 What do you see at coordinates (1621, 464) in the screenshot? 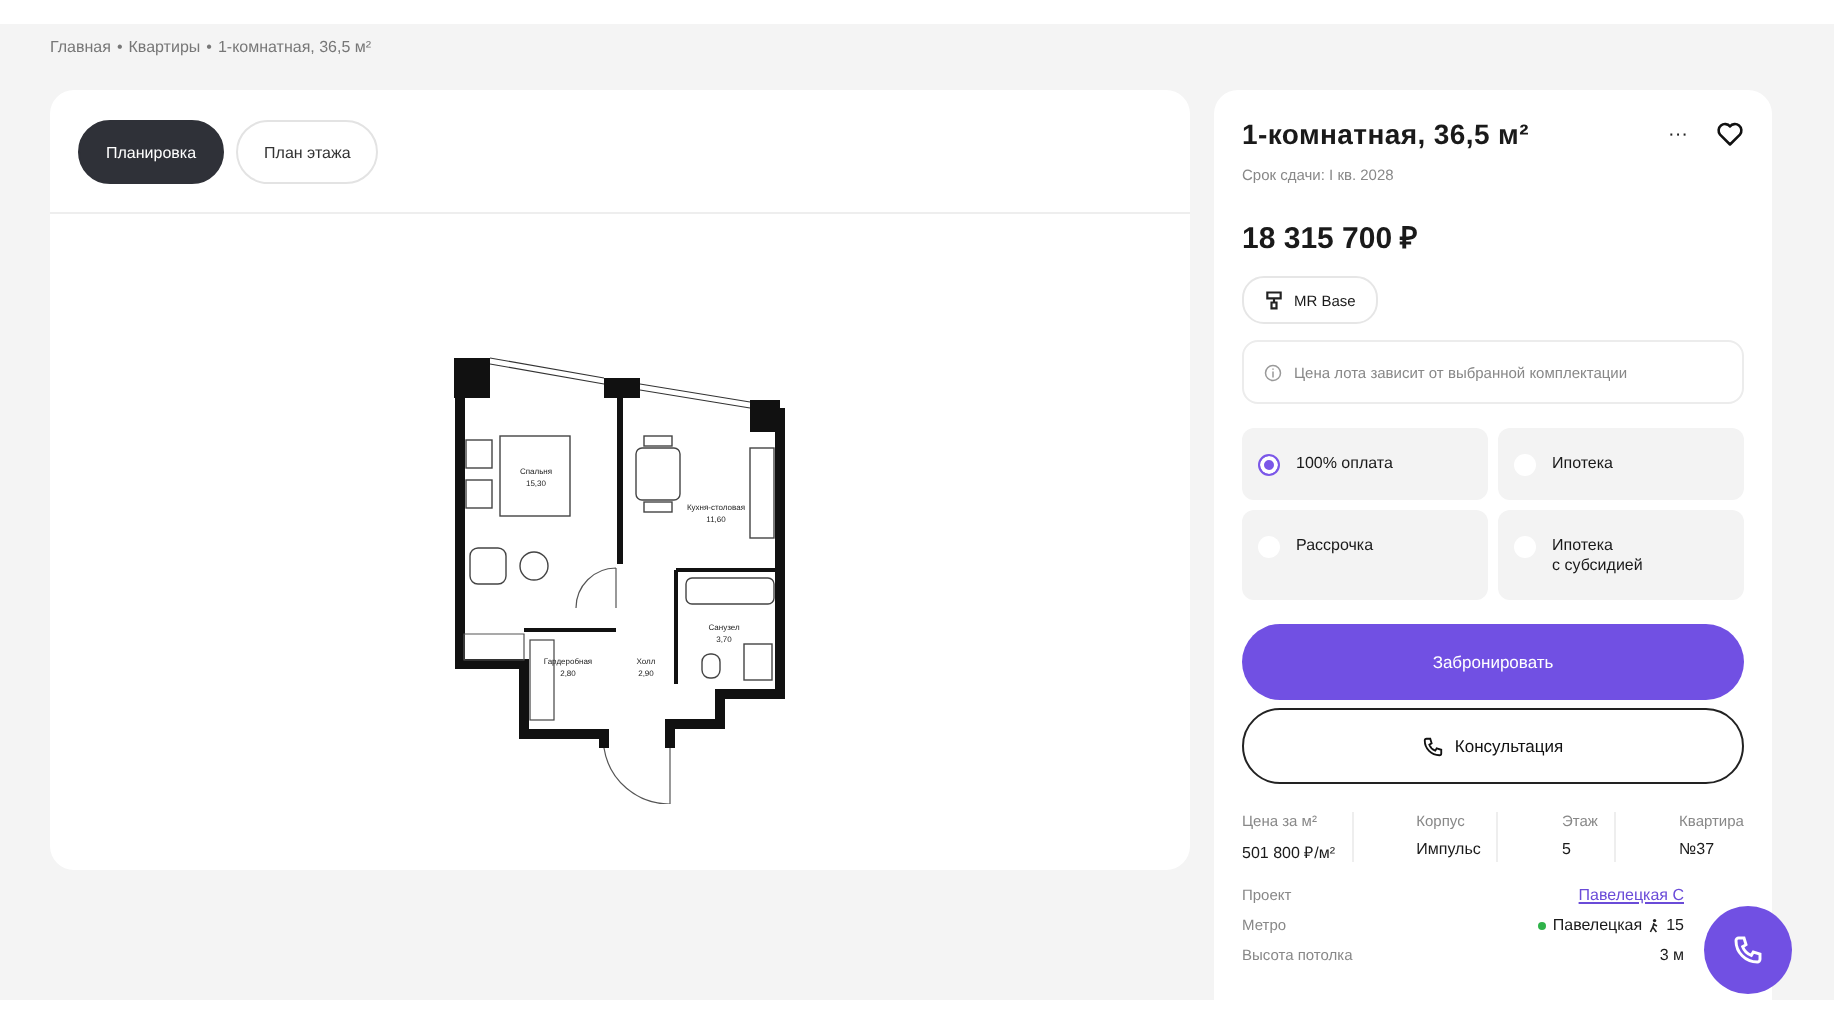
I see `payment-option: Ипотека` at bounding box center [1621, 464].